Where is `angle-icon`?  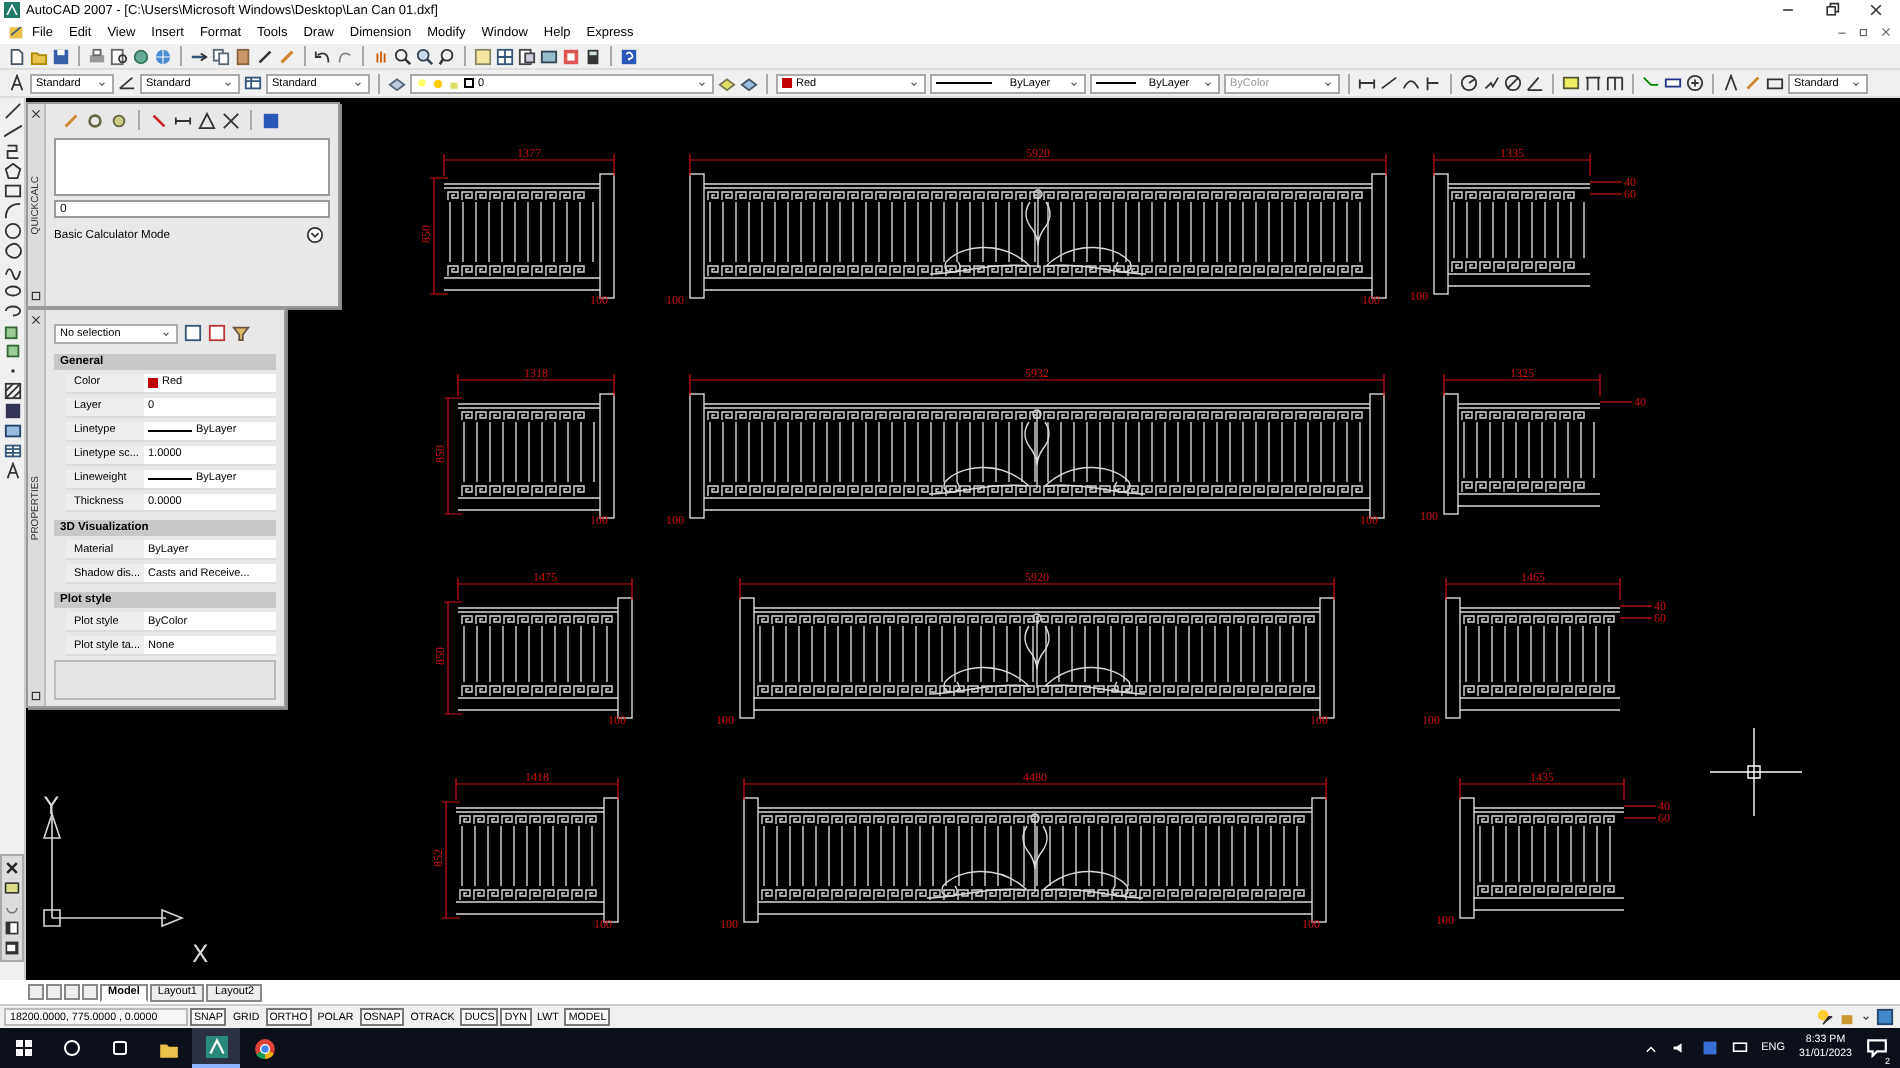 angle-icon is located at coordinates (207, 120).